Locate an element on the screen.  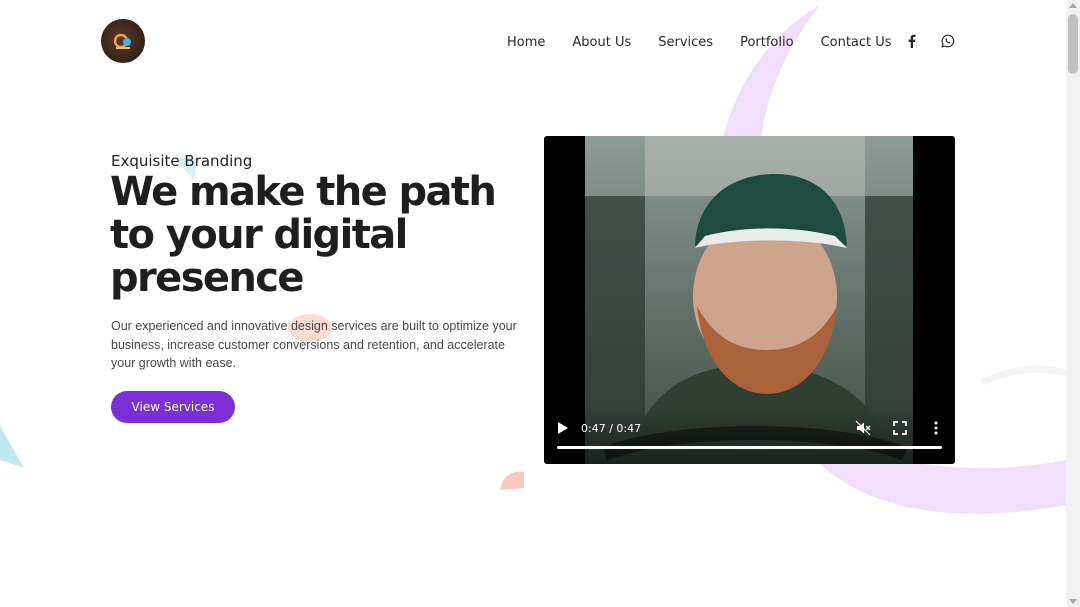
video-progress-bar is located at coordinates (749, 447).